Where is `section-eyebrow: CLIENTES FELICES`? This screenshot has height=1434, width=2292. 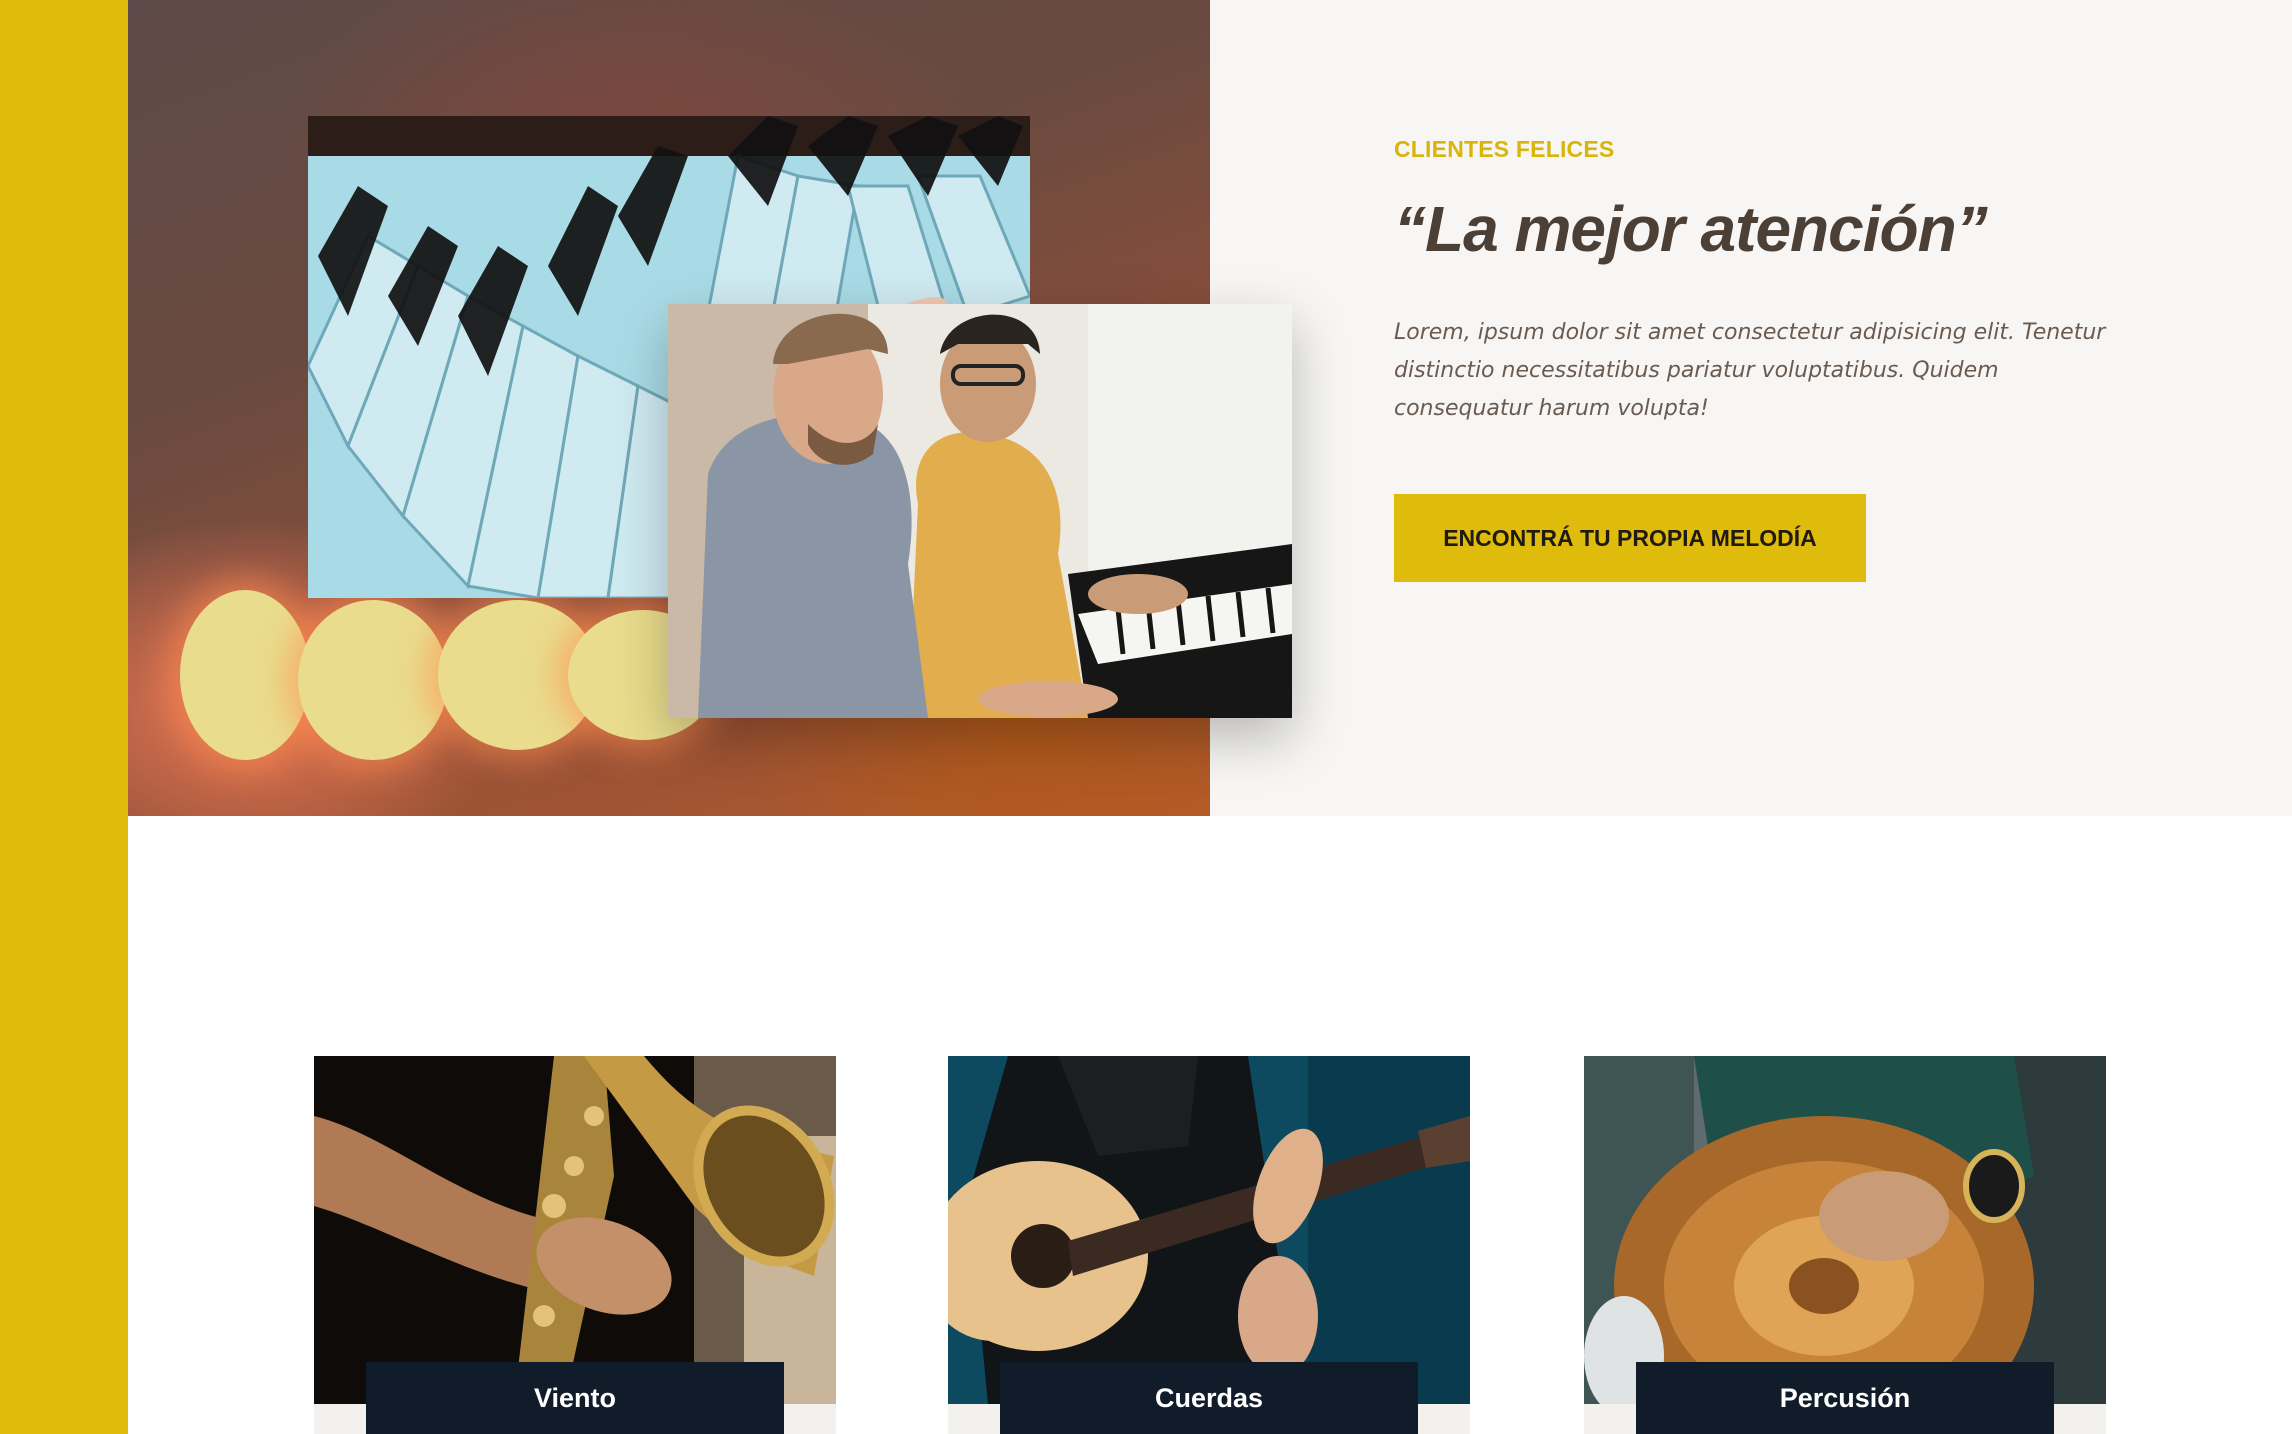 section-eyebrow: CLIENTES FELICES is located at coordinates (1504, 149).